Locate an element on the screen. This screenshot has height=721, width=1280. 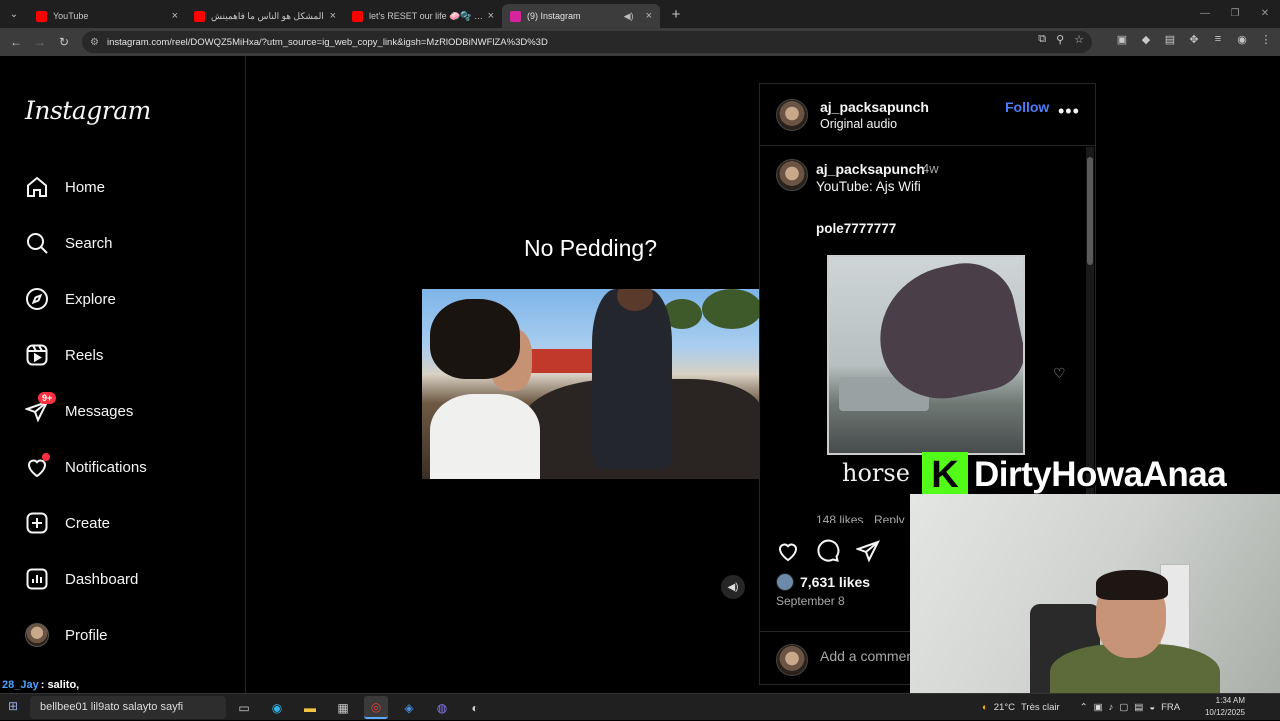
weather-temp: 21°C is located at coordinates (1004, 707).